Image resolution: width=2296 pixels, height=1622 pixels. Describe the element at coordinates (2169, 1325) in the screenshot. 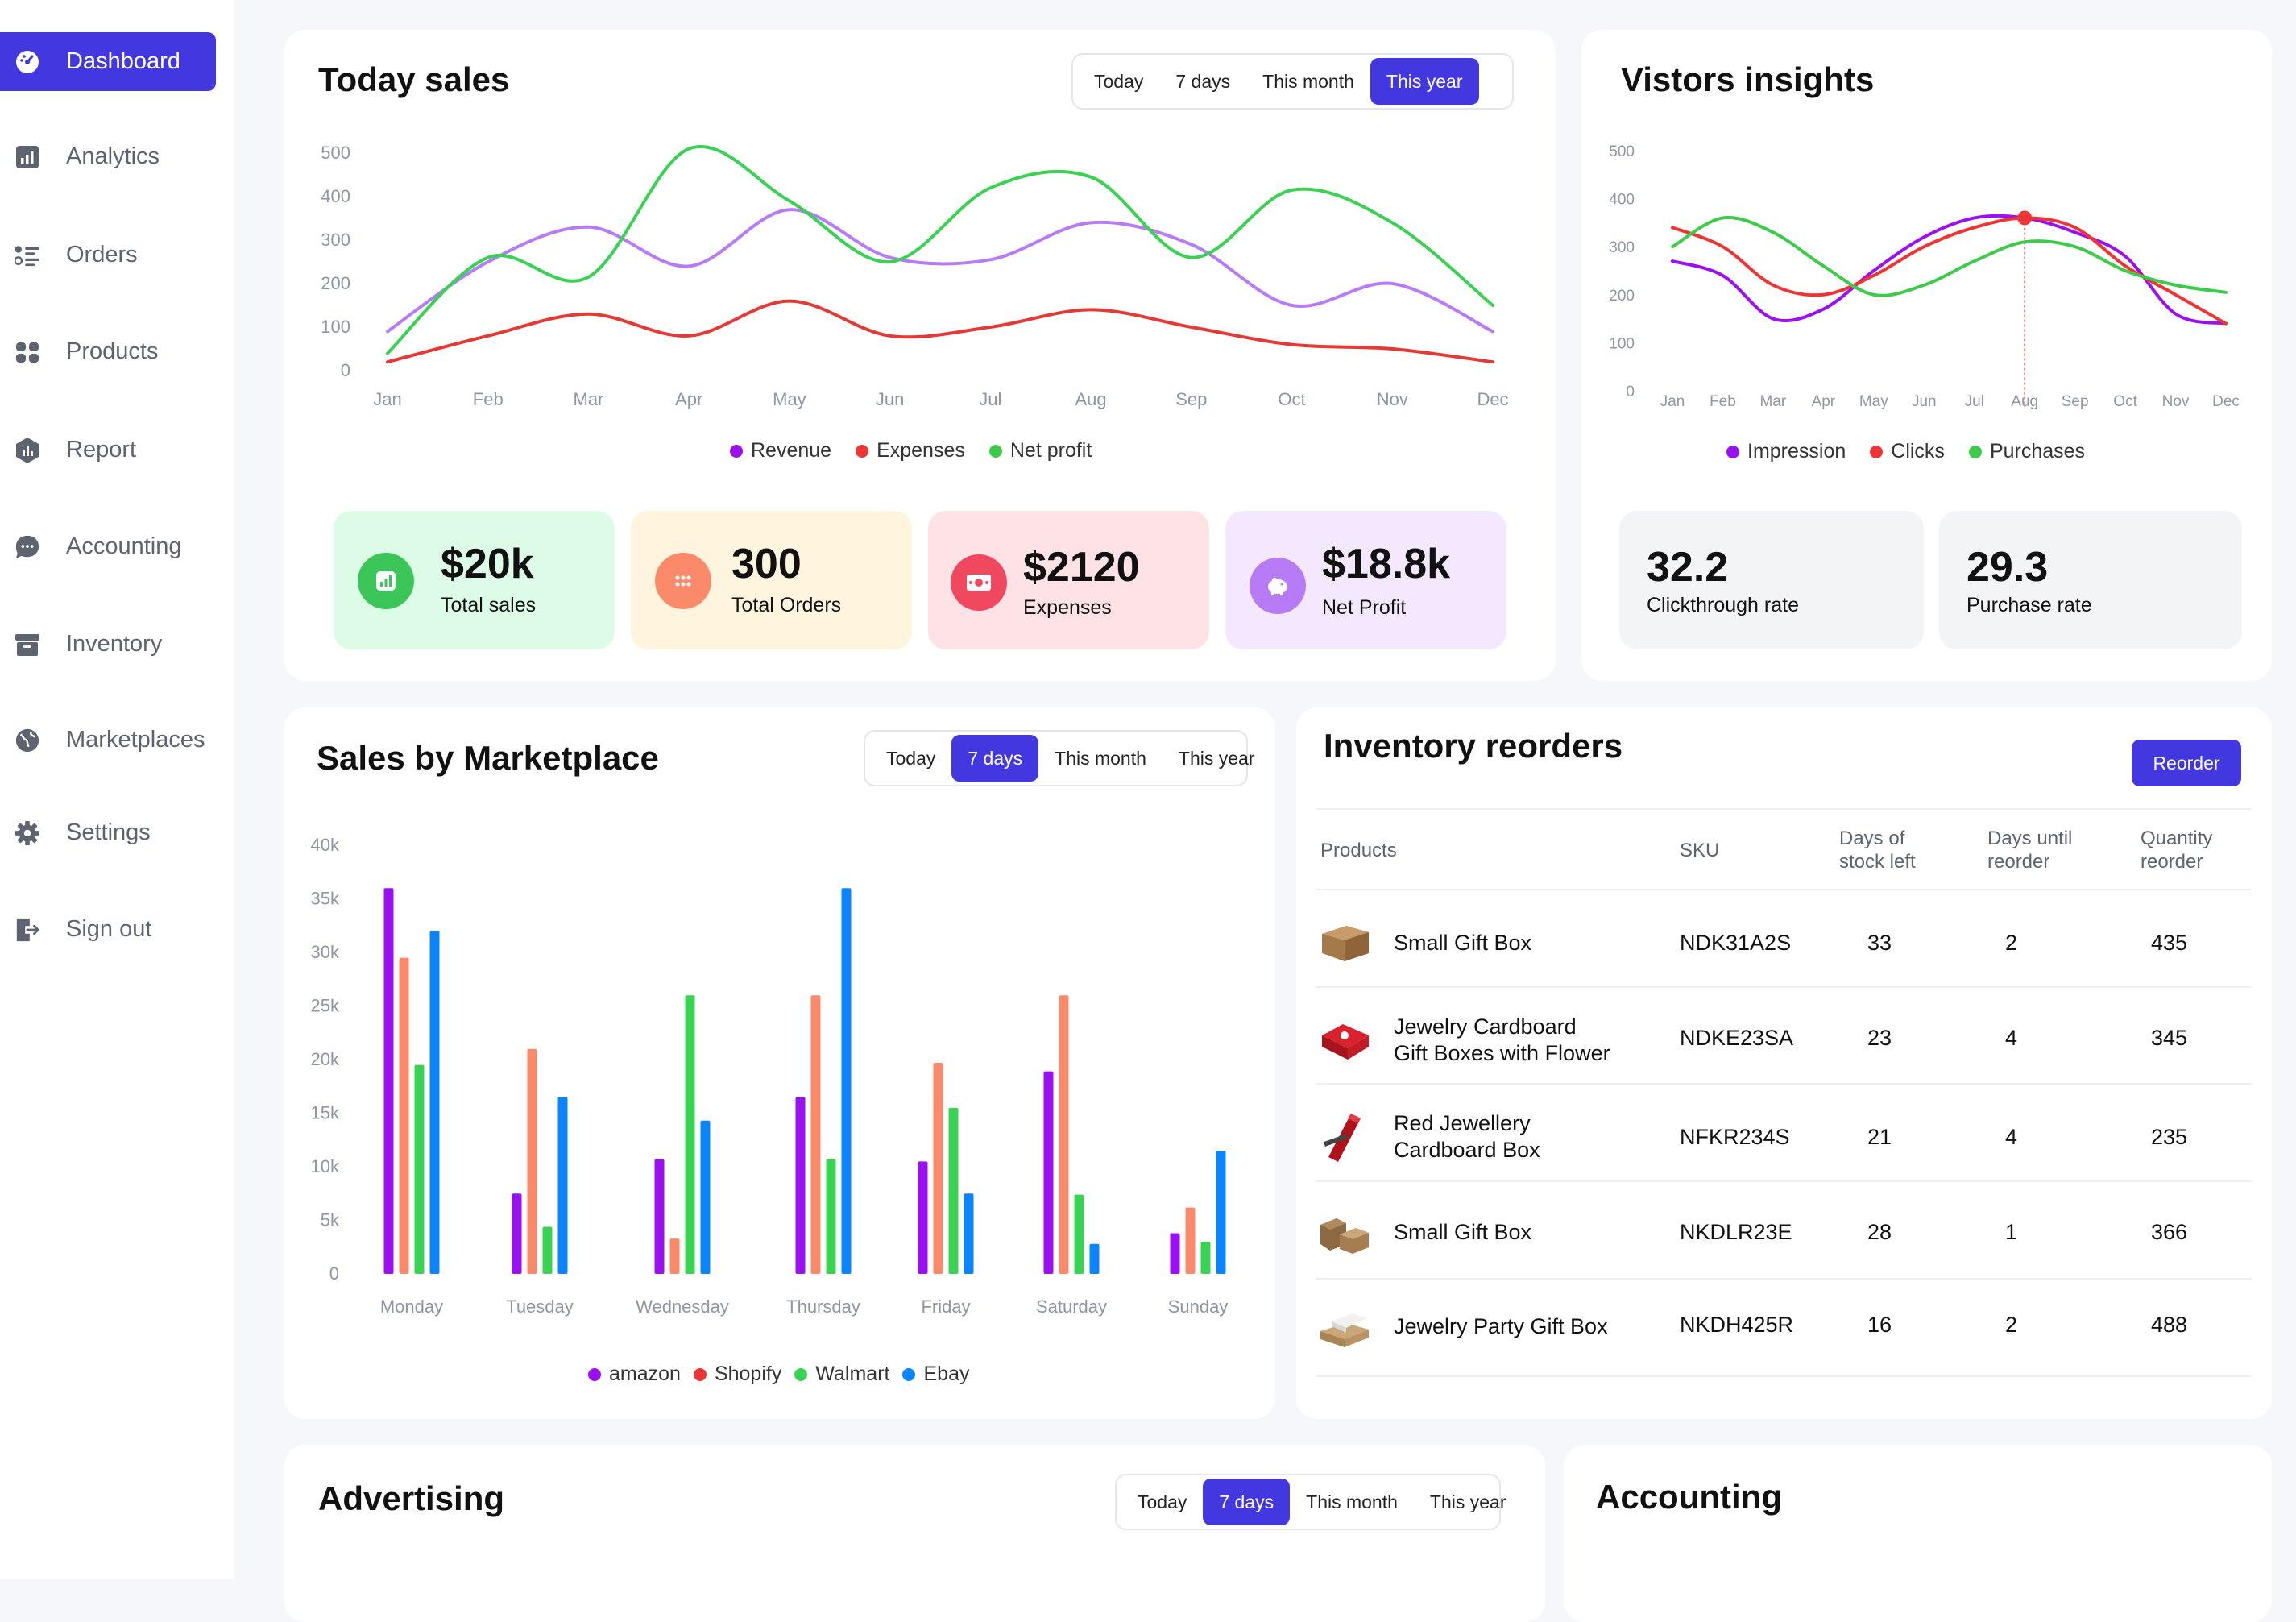

I see `quantity-cell: 488` at that location.